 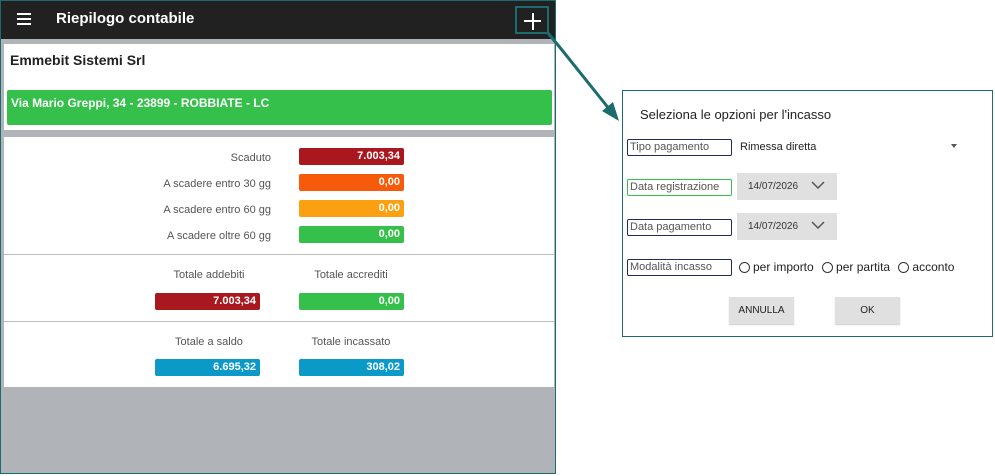 I want to click on data-registrazione-picker: 14/07/2026, so click(x=787, y=186).